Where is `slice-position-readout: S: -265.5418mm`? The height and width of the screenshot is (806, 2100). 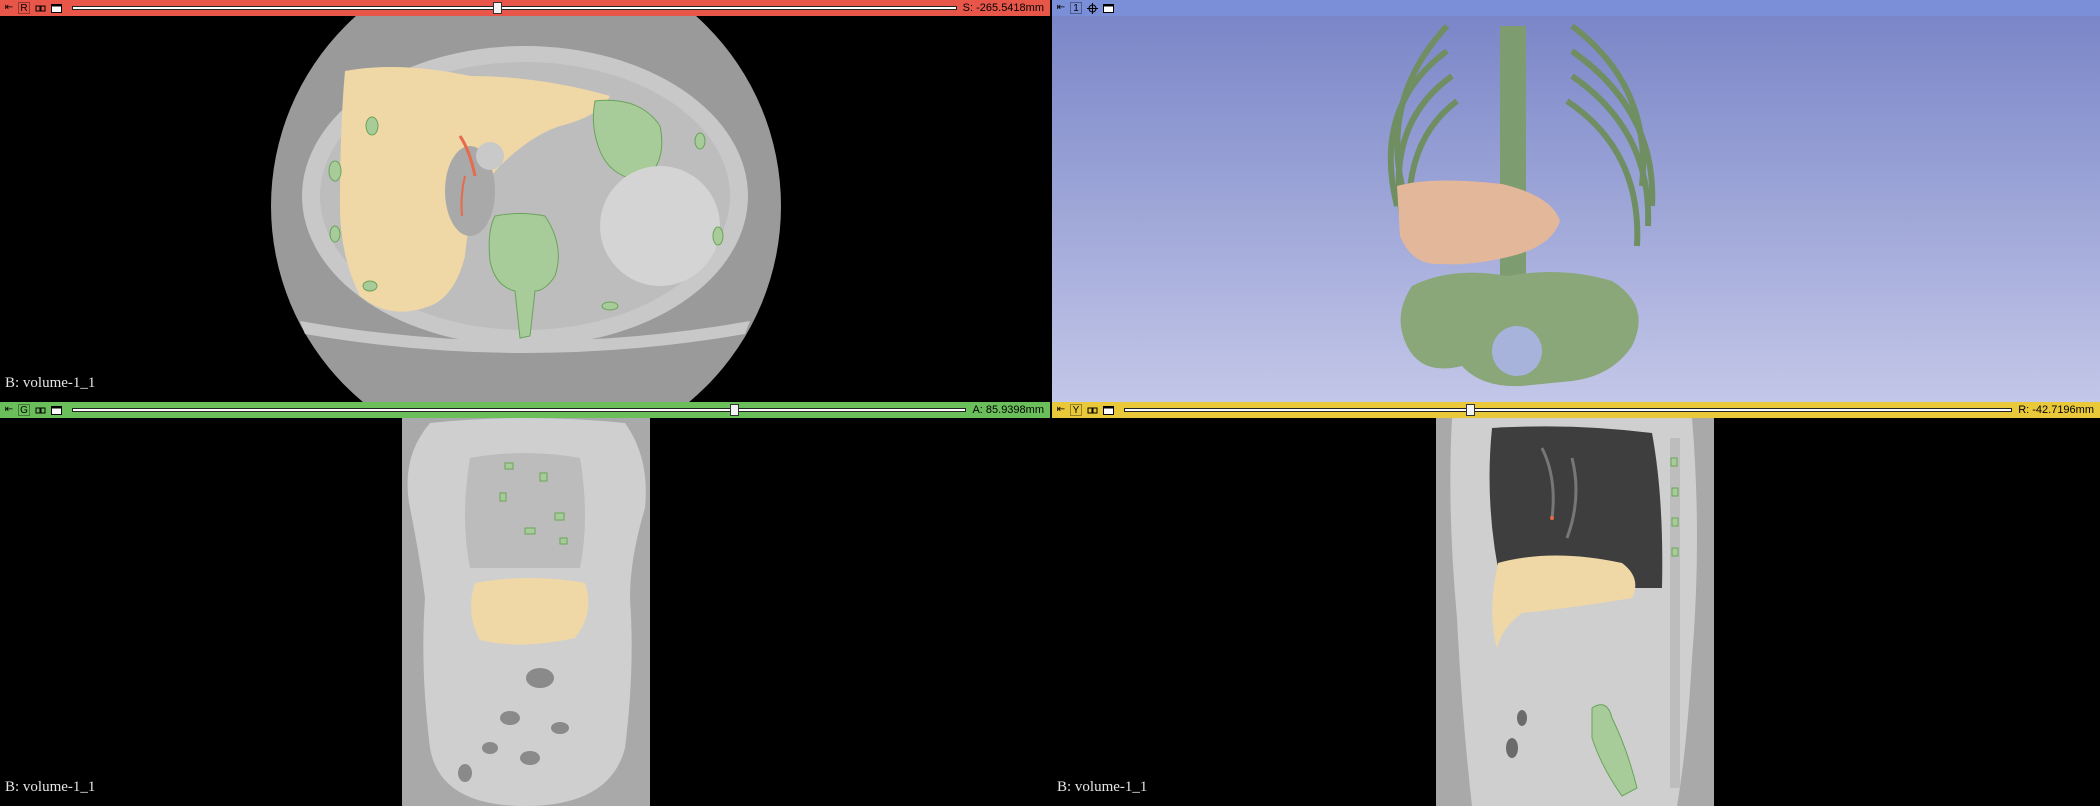
slice-position-readout: S: -265.5418mm is located at coordinates (1003, 8).